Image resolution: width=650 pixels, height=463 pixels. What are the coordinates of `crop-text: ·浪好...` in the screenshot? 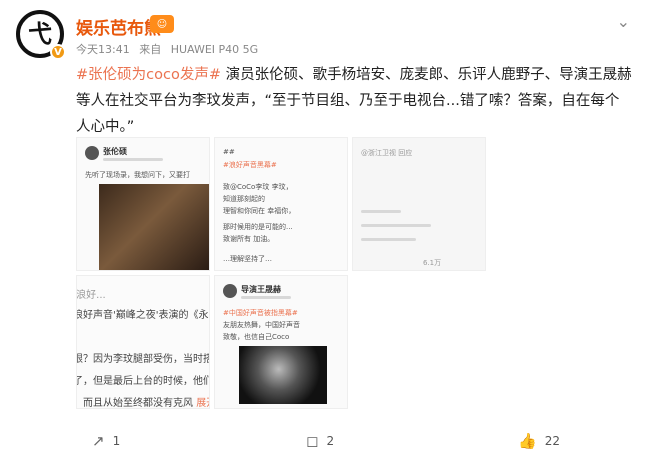 It's located at (91, 295).